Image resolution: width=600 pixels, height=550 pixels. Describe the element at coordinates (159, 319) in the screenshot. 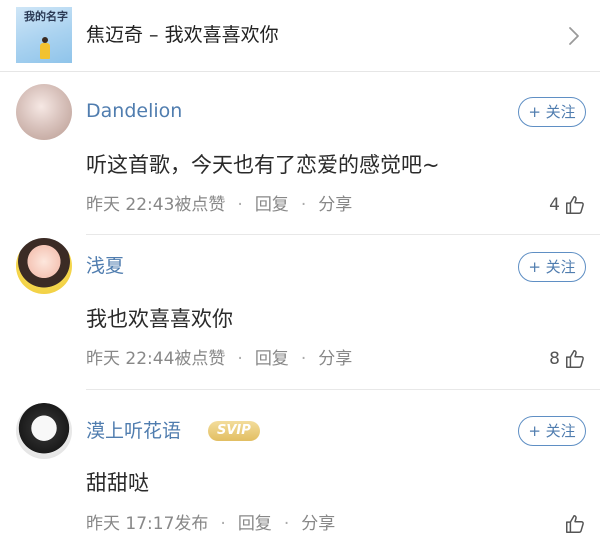

I see `comment-text: 我也欢喜喜欢你` at that location.